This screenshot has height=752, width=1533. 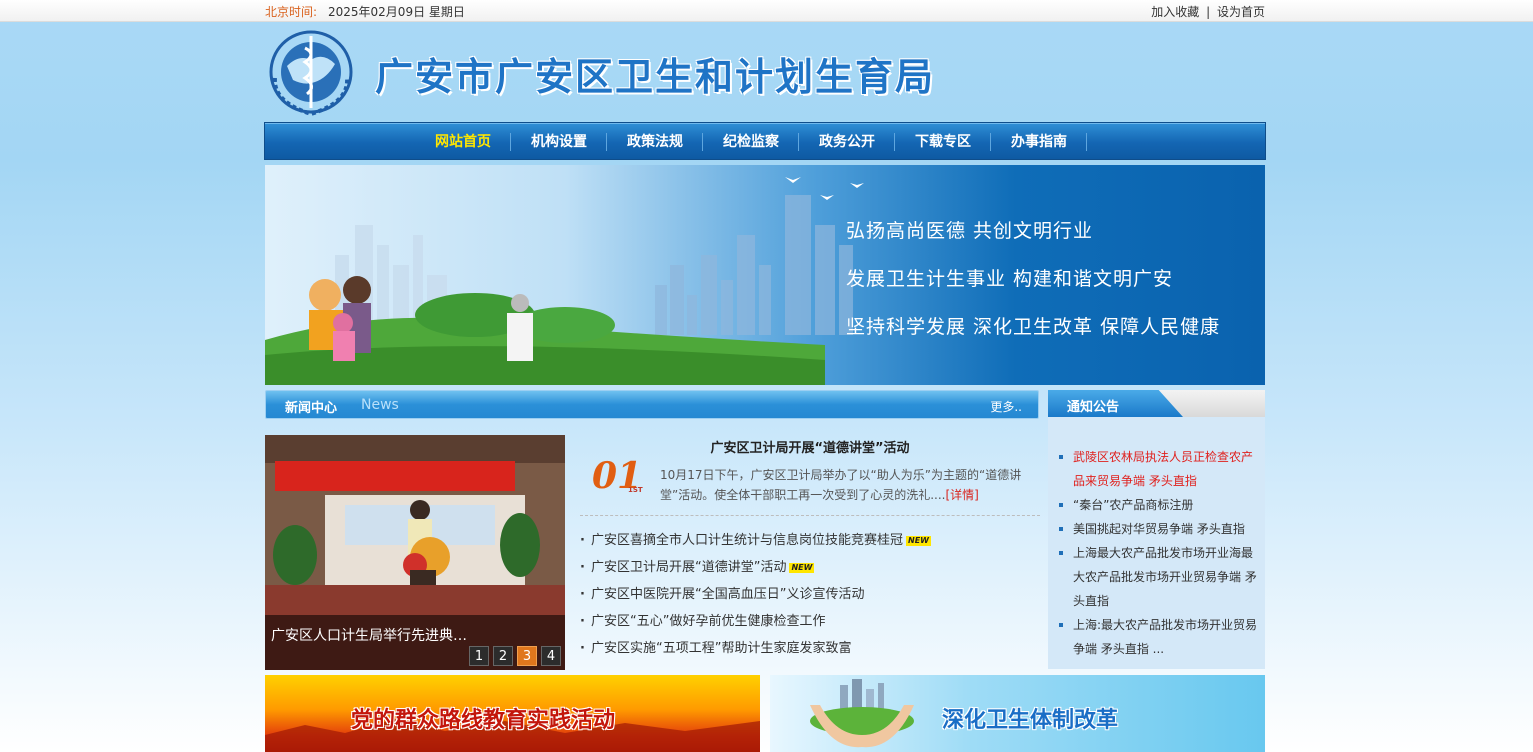 What do you see at coordinates (766, 11) in the screenshot?
I see `top-bar: 北京时间: 2025年02月09日 星期日 加入收藏 | 设为首页` at bounding box center [766, 11].